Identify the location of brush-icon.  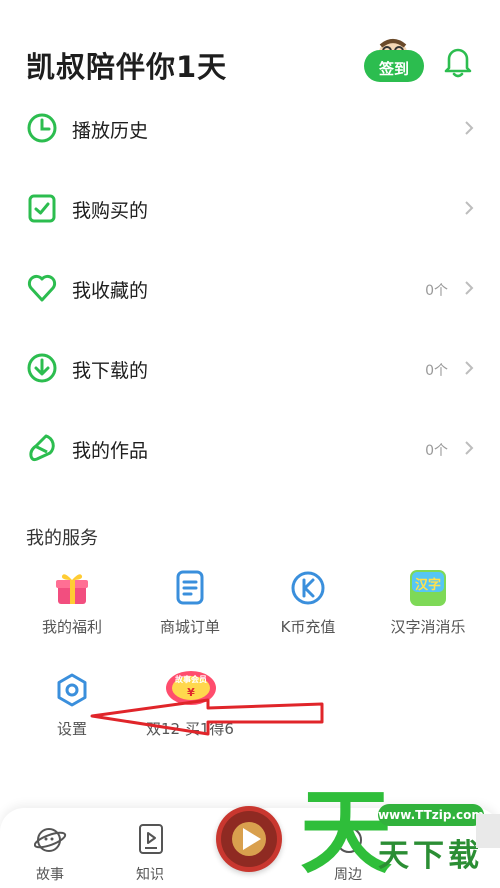
(42, 448).